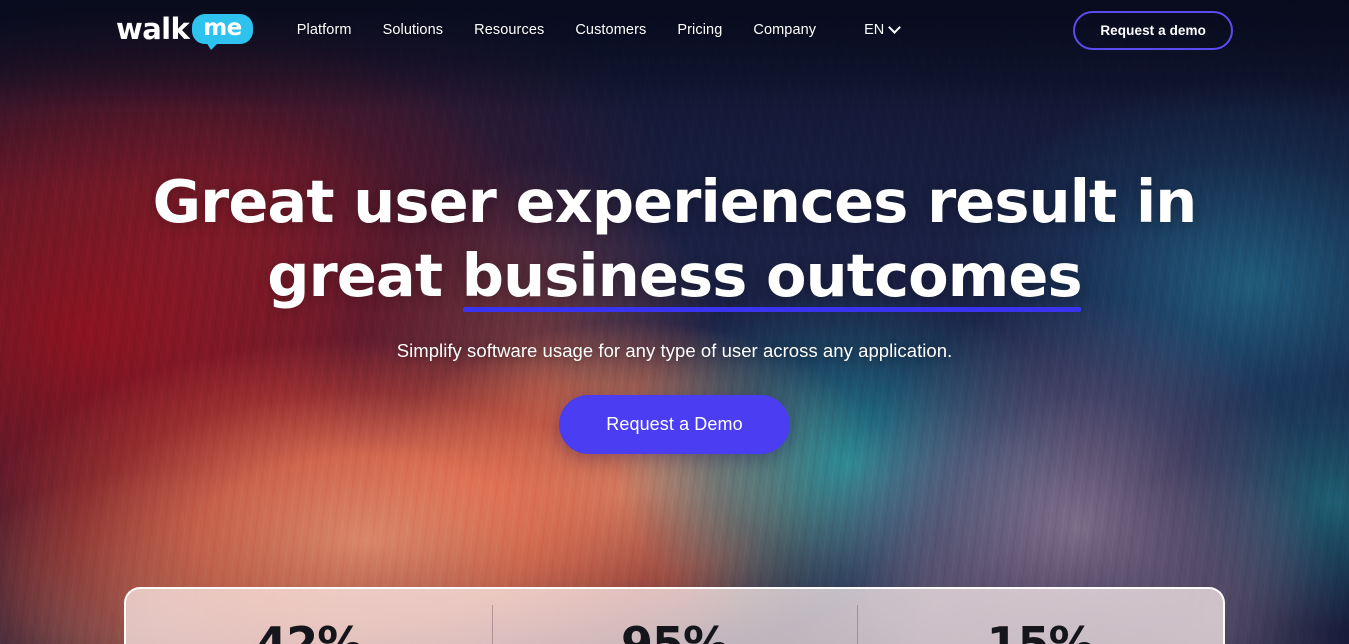 This screenshot has width=1349, height=644. What do you see at coordinates (874, 30) in the screenshot?
I see `language-label: EN` at bounding box center [874, 30].